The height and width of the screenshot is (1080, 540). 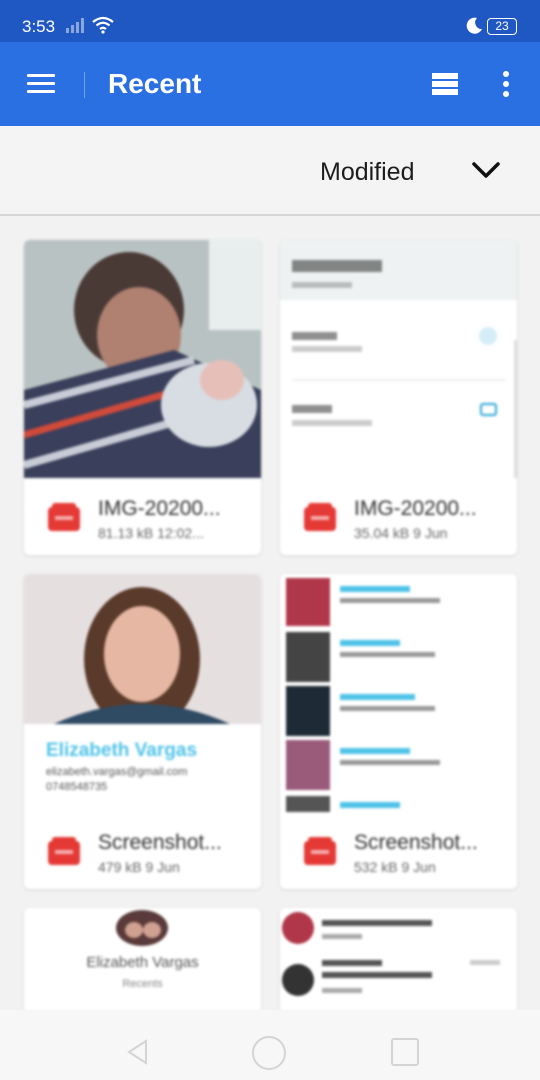 What do you see at coordinates (142, 649) in the screenshot?
I see `contact-photo` at bounding box center [142, 649].